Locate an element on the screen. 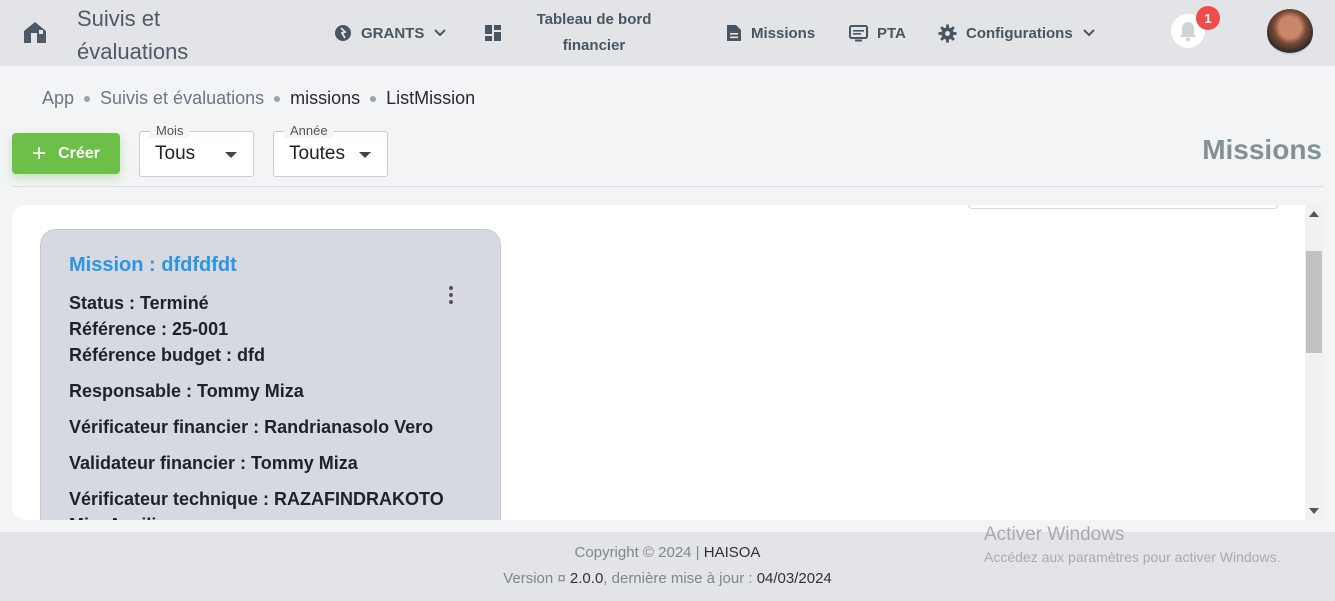  search-input is located at coordinates (1123, 207).